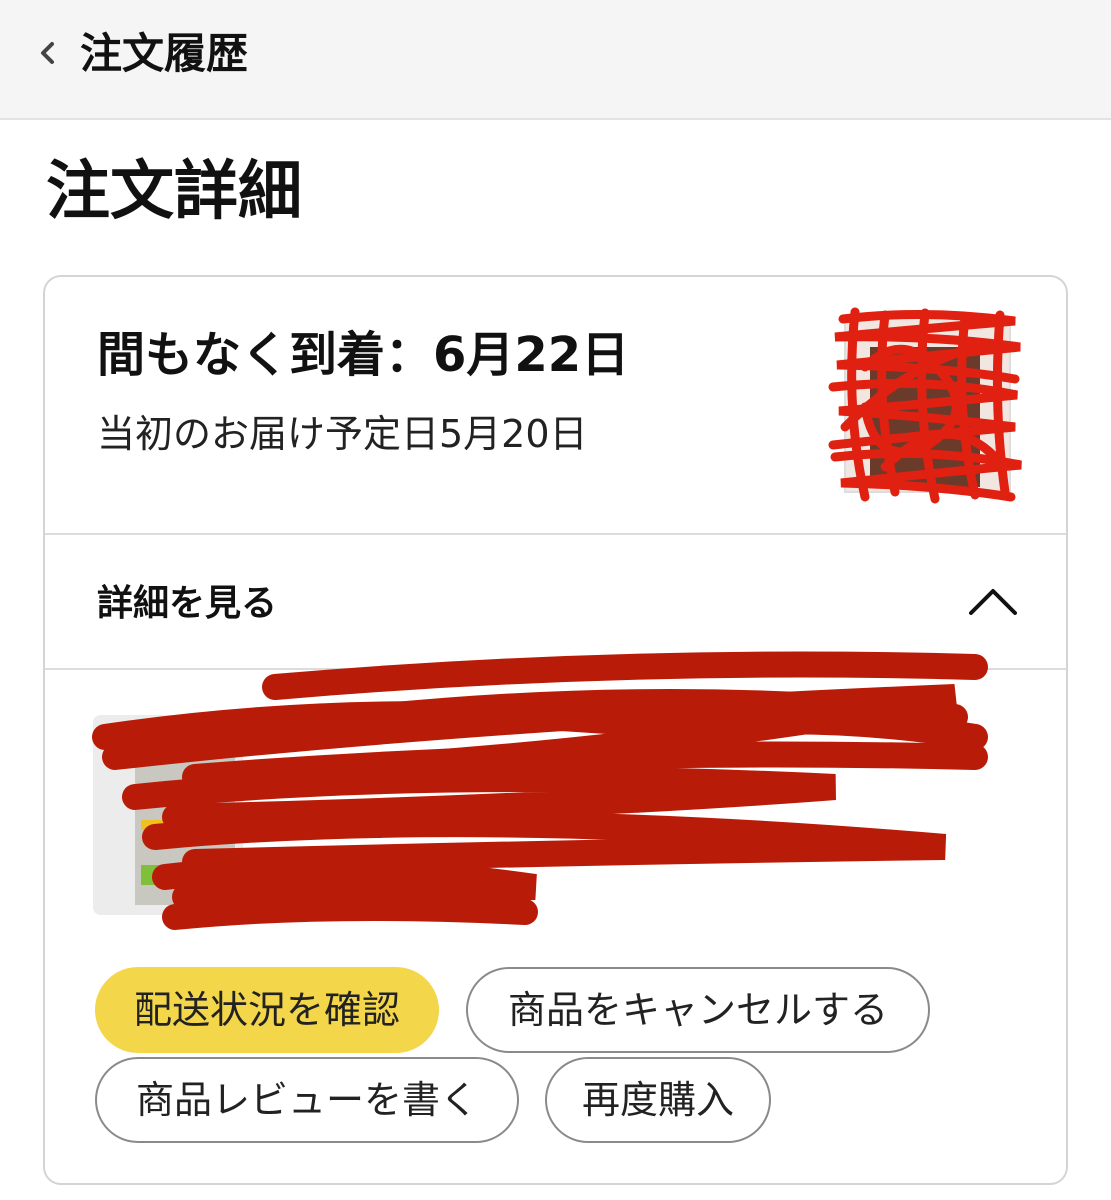 This screenshot has height=1200, width=1111. What do you see at coordinates (267, 1010) in the screenshot?
I see `track-shipment-button: 配送状況を確認` at bounding box center [267, 1010].